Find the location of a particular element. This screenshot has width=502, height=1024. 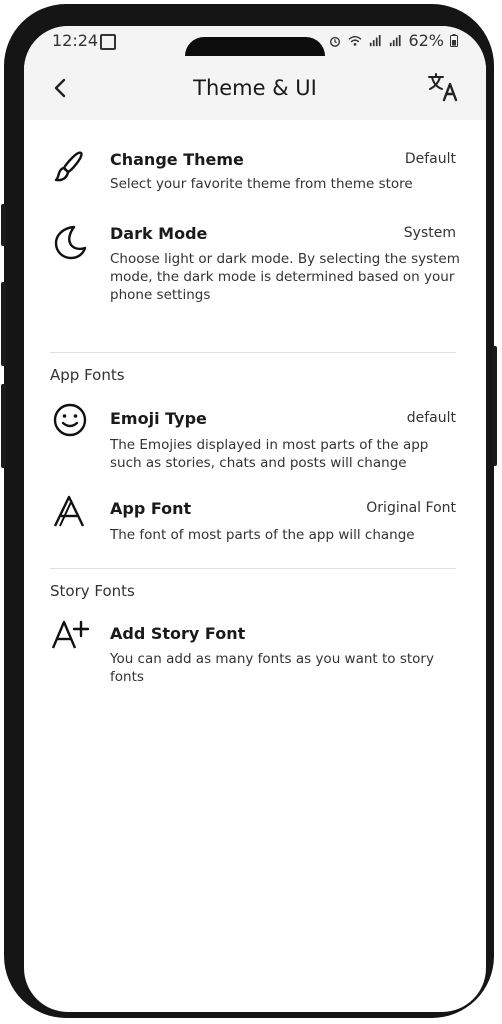

wifi-icon is located at coordinates (355, 40).